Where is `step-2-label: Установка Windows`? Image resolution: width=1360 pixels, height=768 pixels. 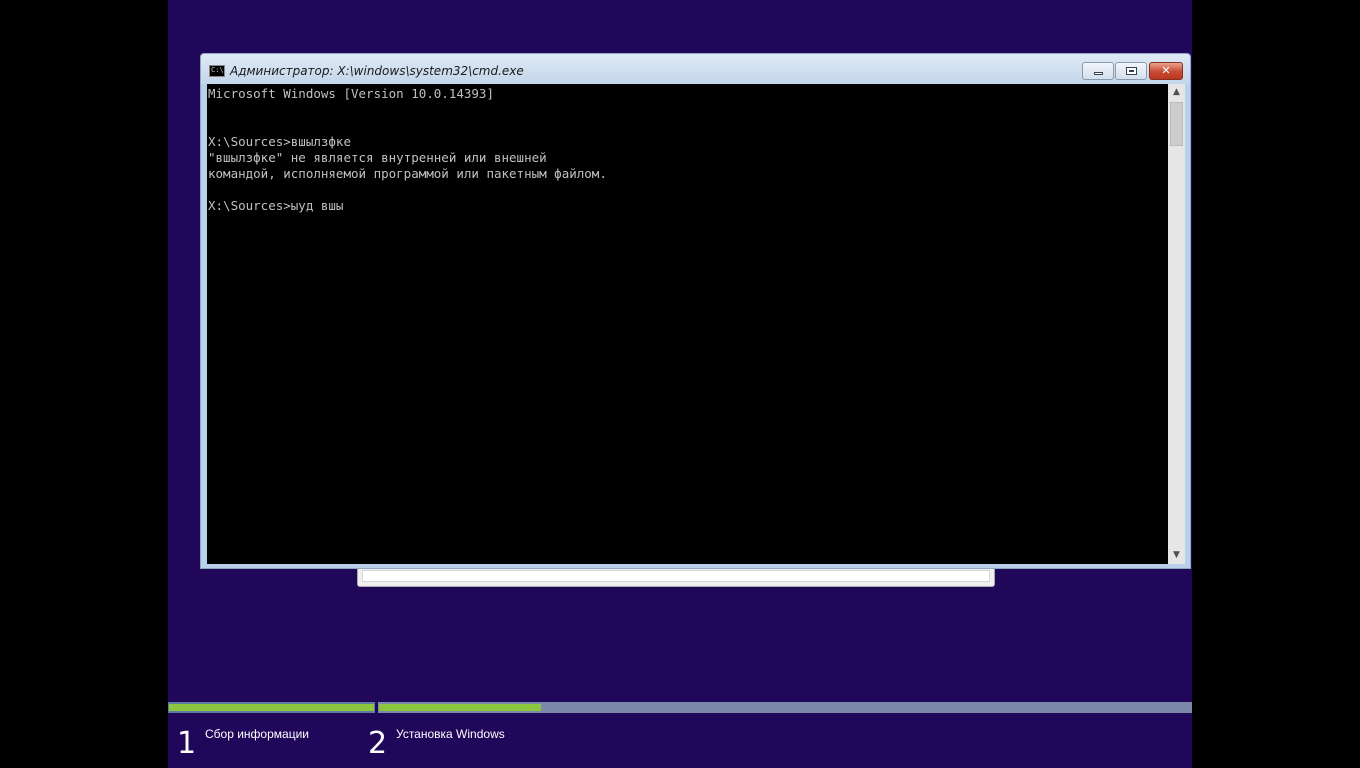
step-2-label: Установка Windows is located at coordinates (450, 734).